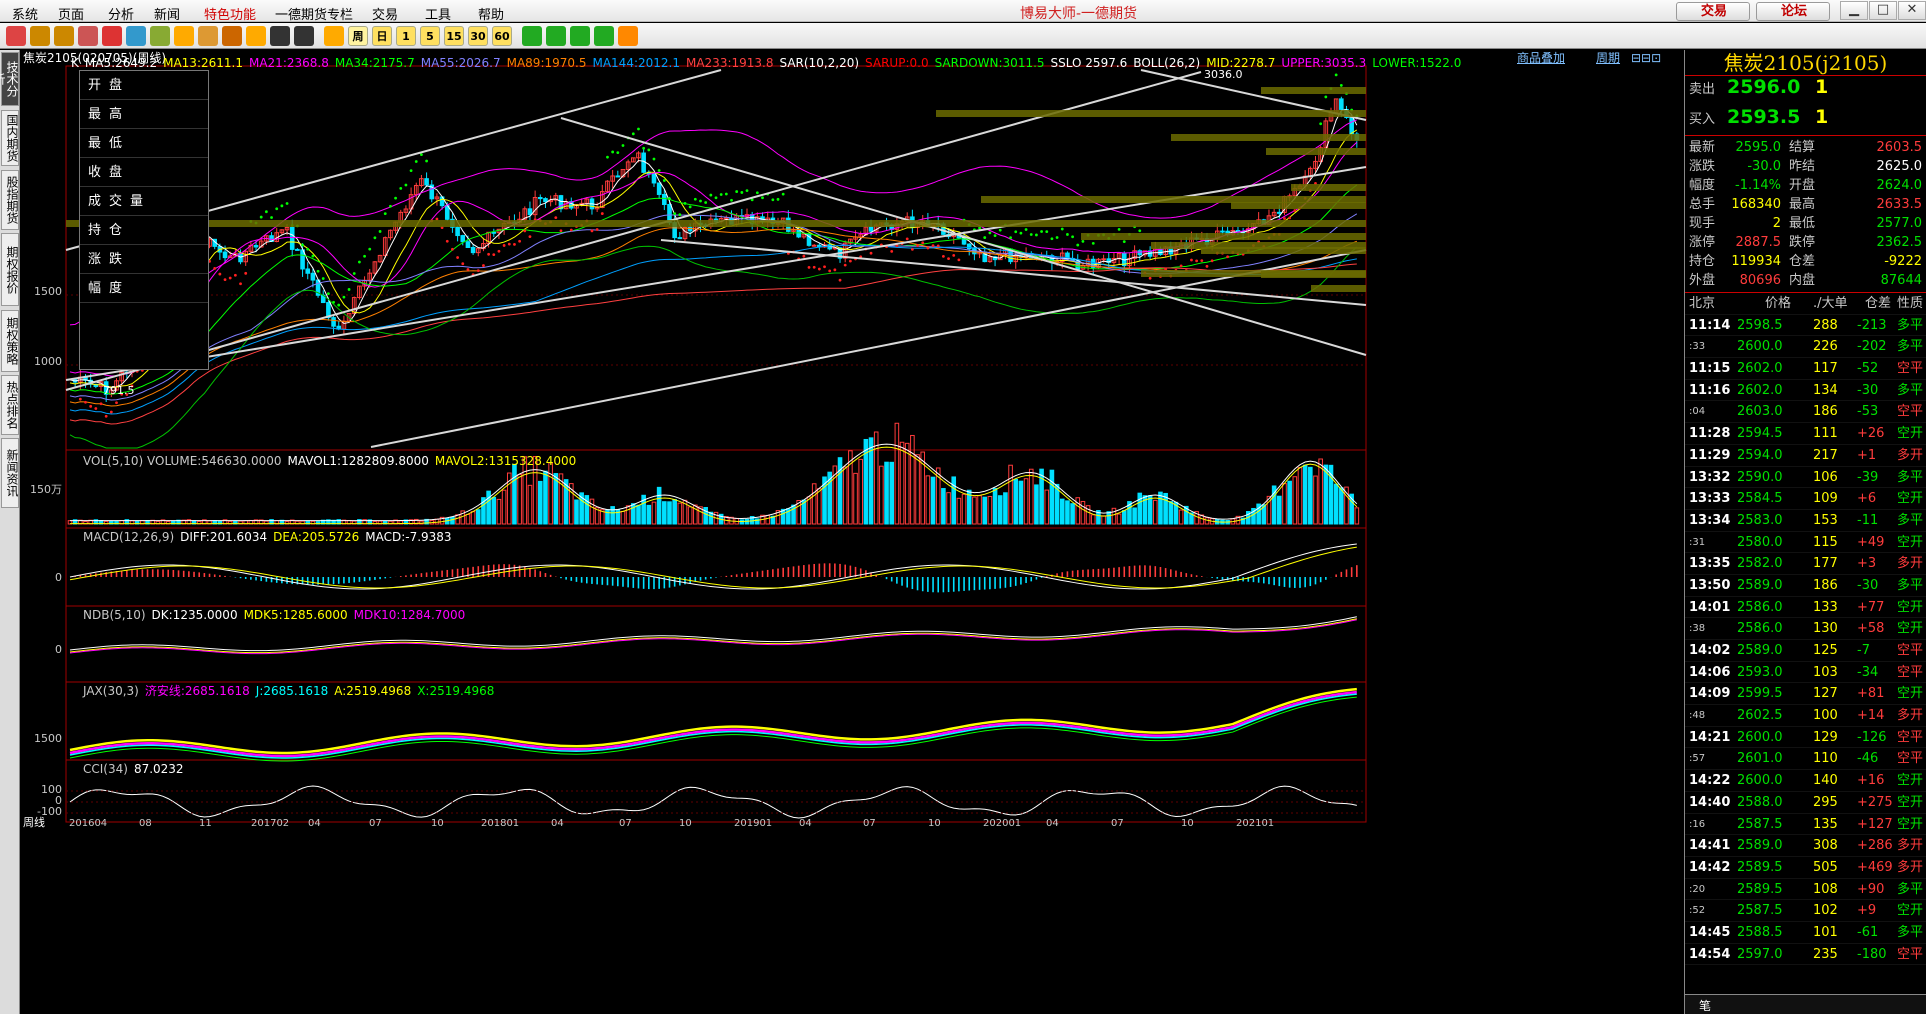 This screenshot has height=1014, width=1926. Describe the element at coordinates (10, 269) in the screenshot. I see `side-tab-3: 期权报价` at that location.